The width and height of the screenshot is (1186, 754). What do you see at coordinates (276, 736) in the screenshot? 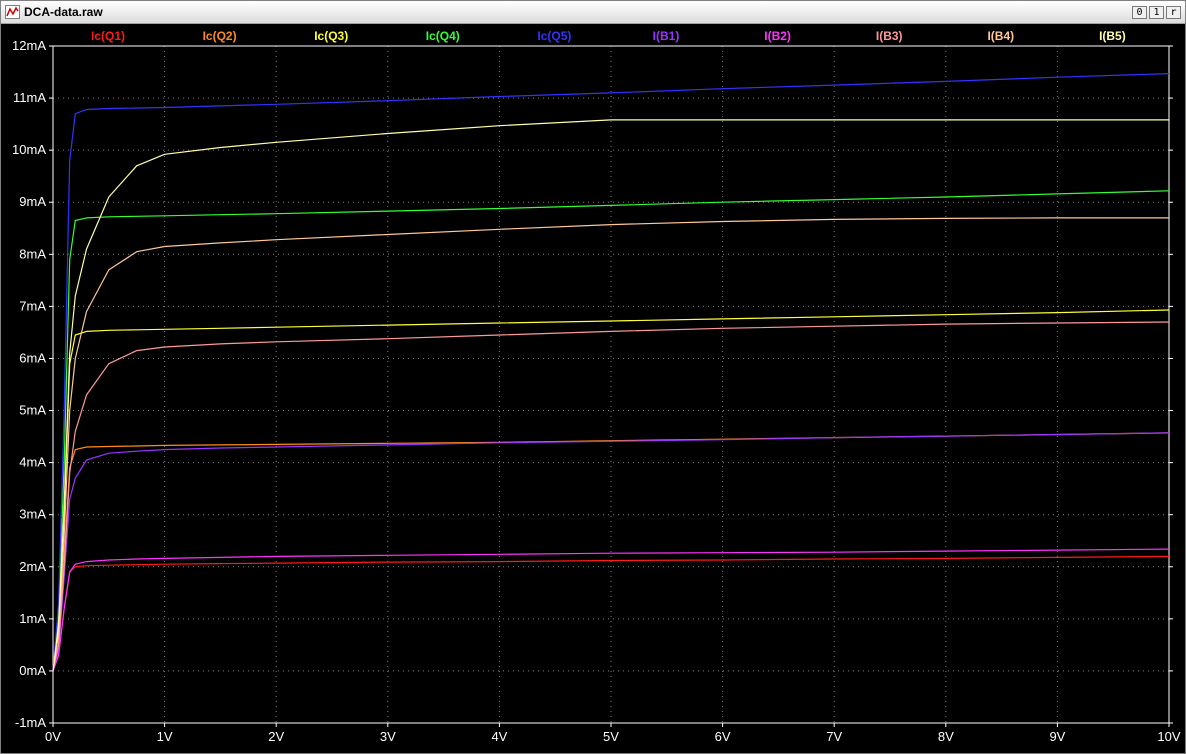
I see `x-tick-label: 2V` at bounding box center [276, 736].